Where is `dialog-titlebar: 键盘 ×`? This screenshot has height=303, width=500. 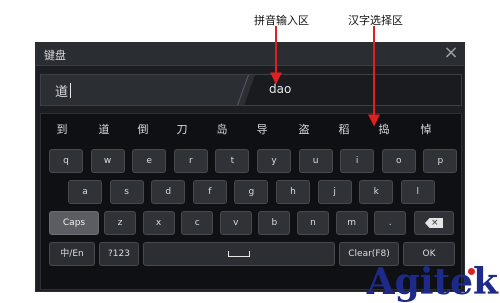
dialog-titlebar: 键盘 × is located at coordinates (250, 54).